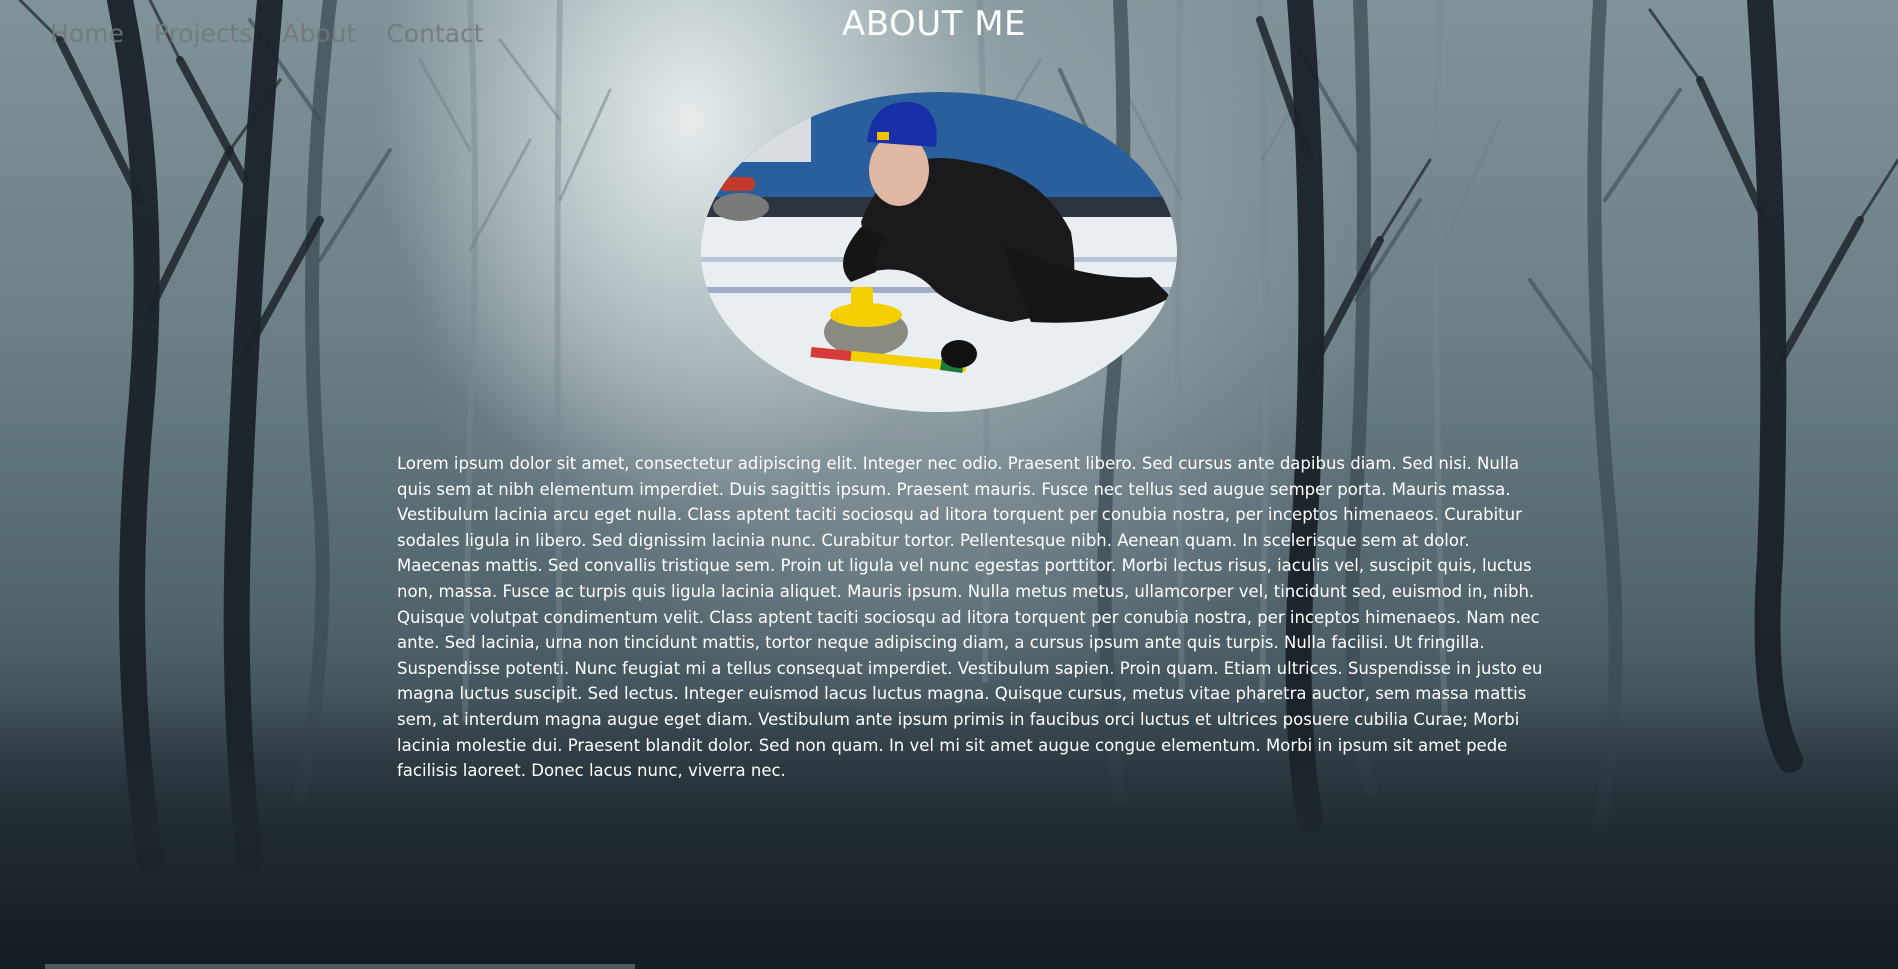 The height and width of the screenshot is (969, 1898). I want to click on horizontal-scrollbar, so click(340, 966).